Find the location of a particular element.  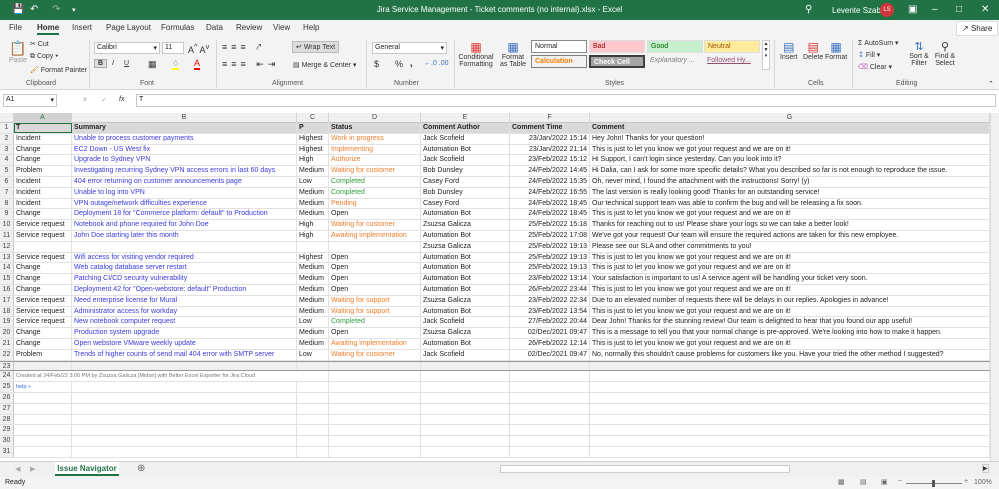

header-comment-author: Comment Author is located at coordinates (465, 128).